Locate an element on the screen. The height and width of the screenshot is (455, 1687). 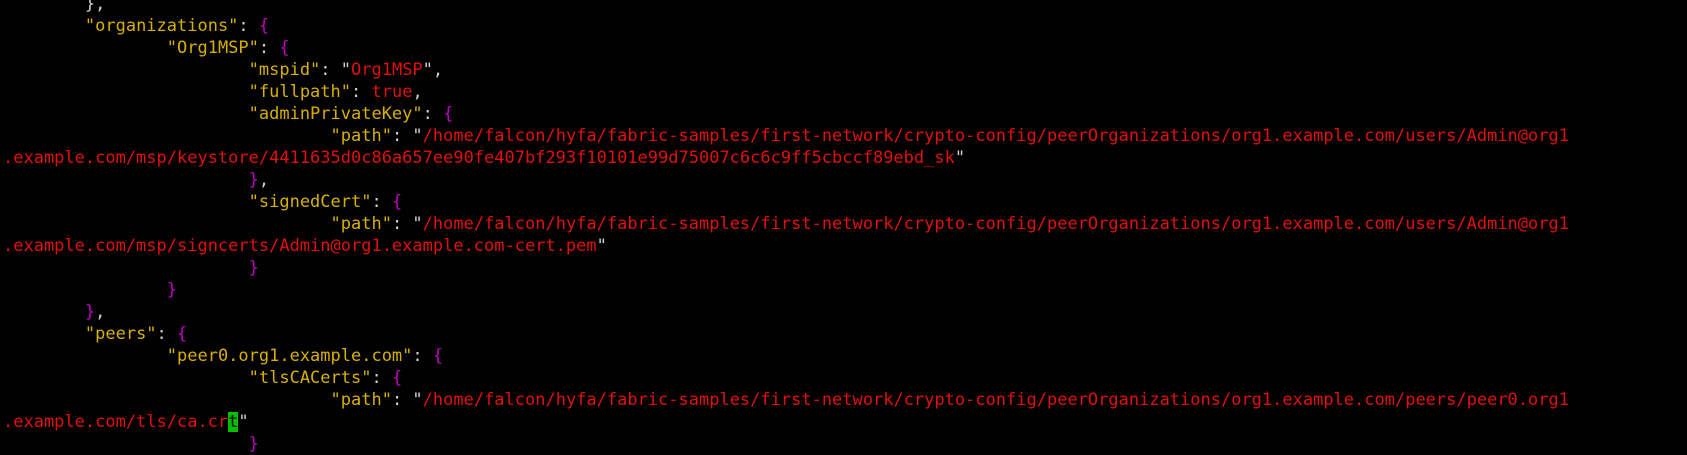
json-key: "adminPrivateKey" is located at coordinates (335, 114).